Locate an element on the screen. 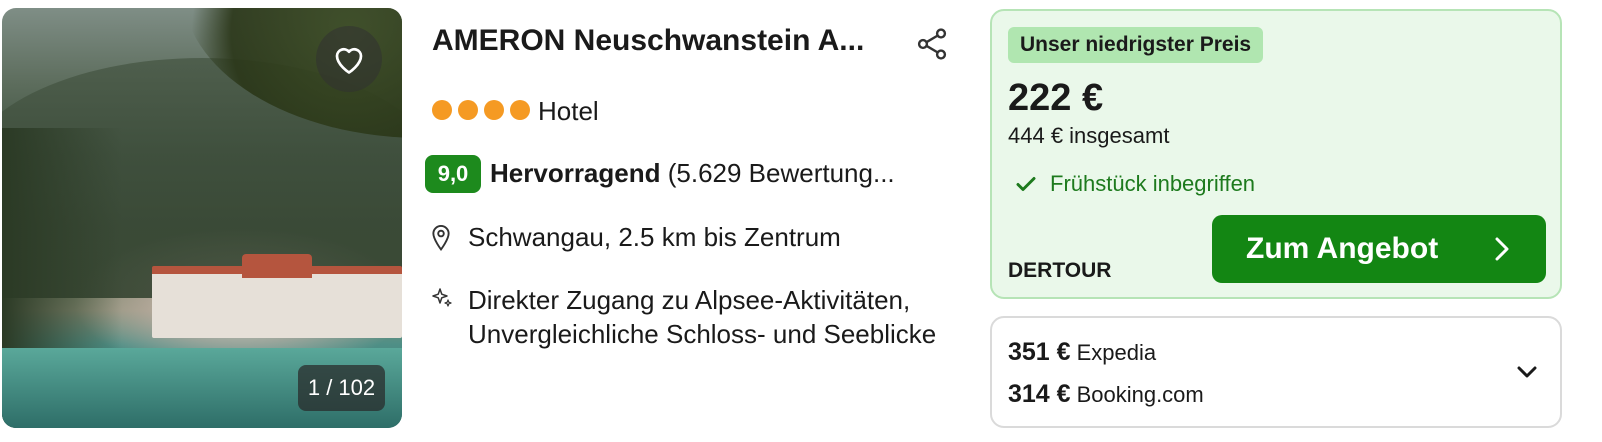  property-type: Hotel is located at coordinates (568, 111).